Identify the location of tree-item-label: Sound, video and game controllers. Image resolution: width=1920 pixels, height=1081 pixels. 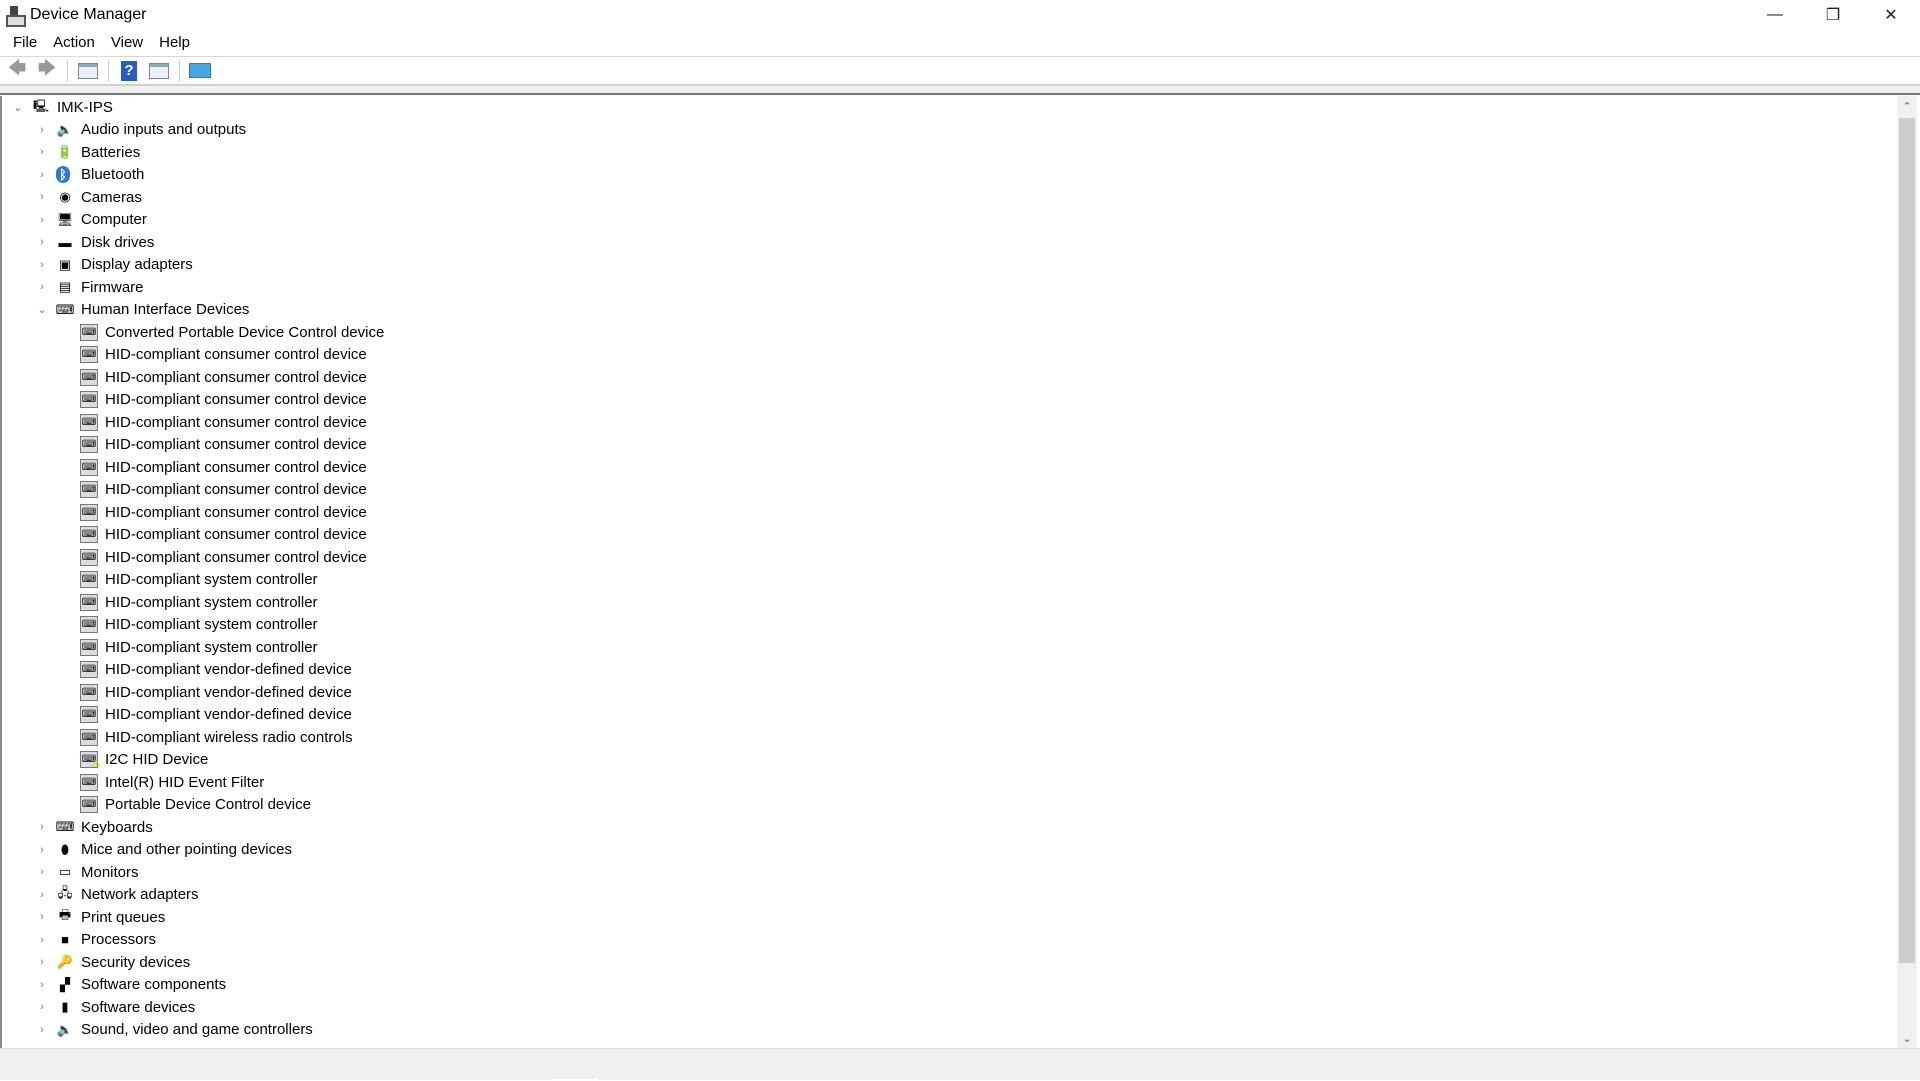
(197, 1030).